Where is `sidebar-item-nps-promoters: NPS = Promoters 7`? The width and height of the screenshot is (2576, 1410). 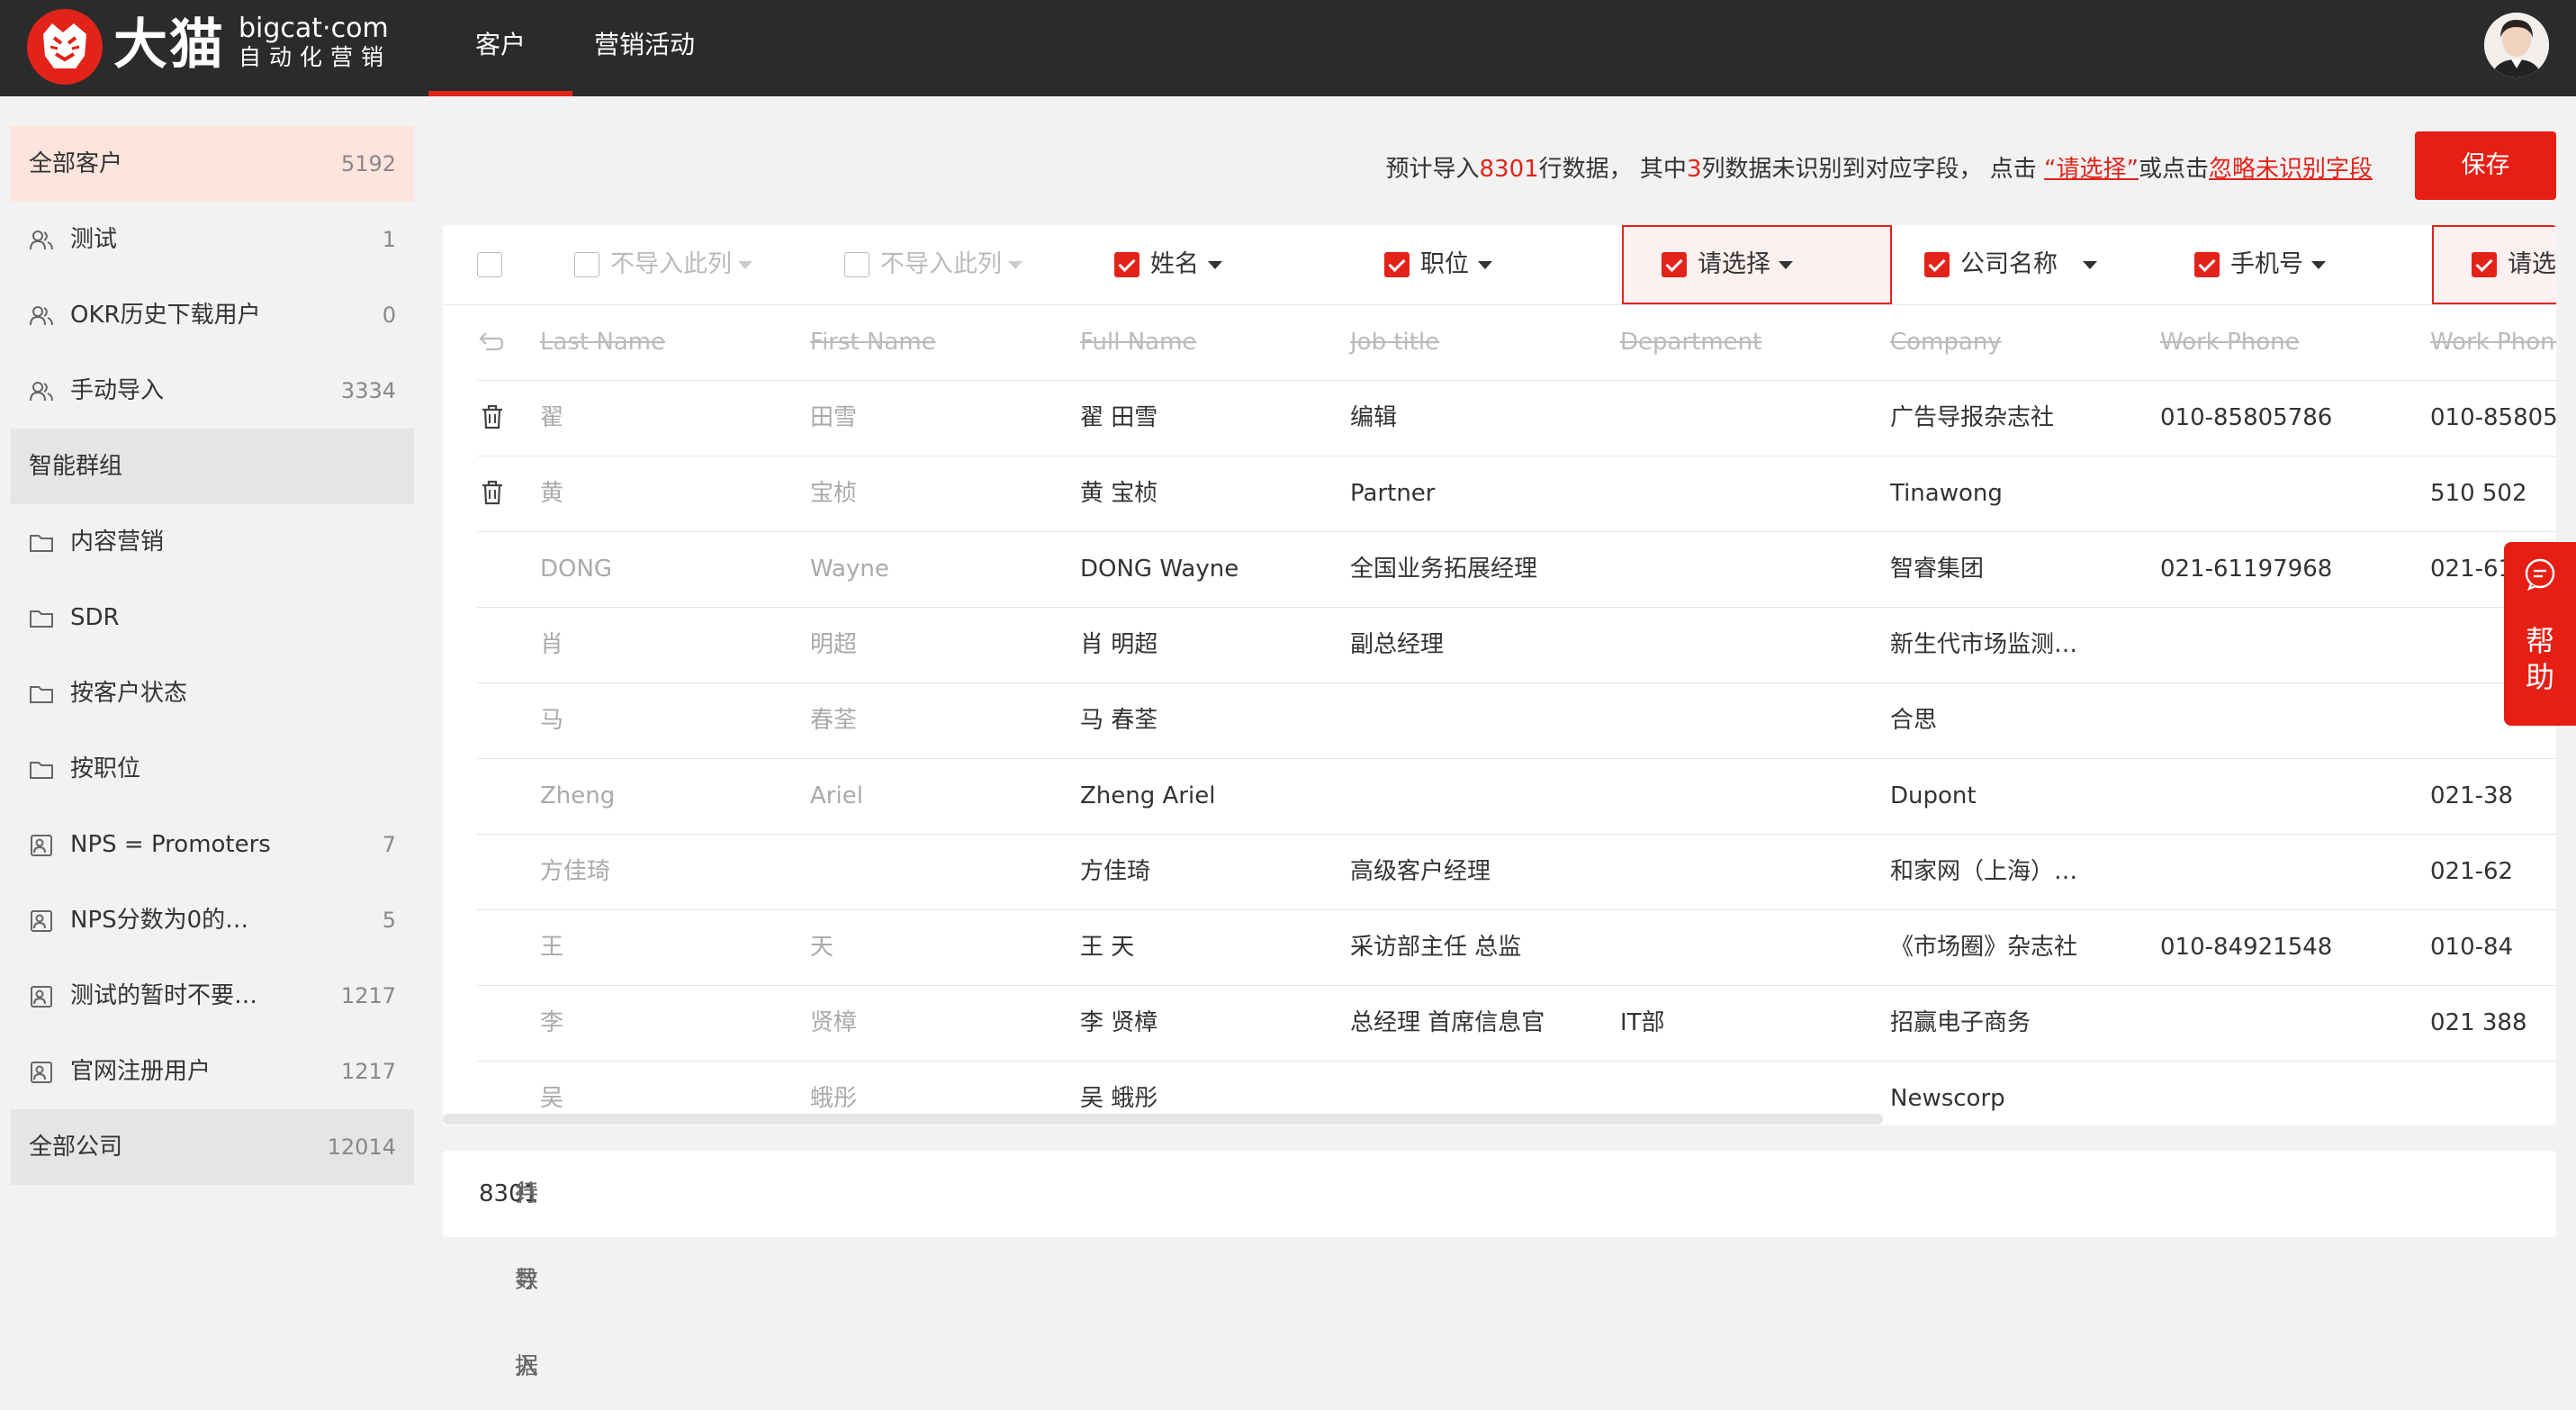 sidebar-item-nps-promoters: NPS = Promoters 7 is located at coordinates (212, 844).